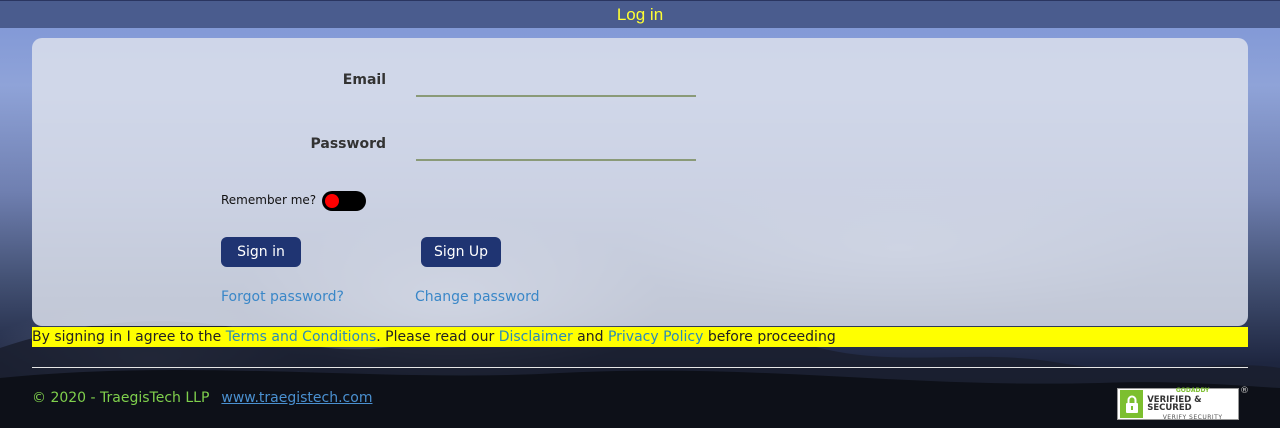  Describe the element at coordinates (437, 337) in the screenshot. I see `notice-text-2: . Please read our` at that location.